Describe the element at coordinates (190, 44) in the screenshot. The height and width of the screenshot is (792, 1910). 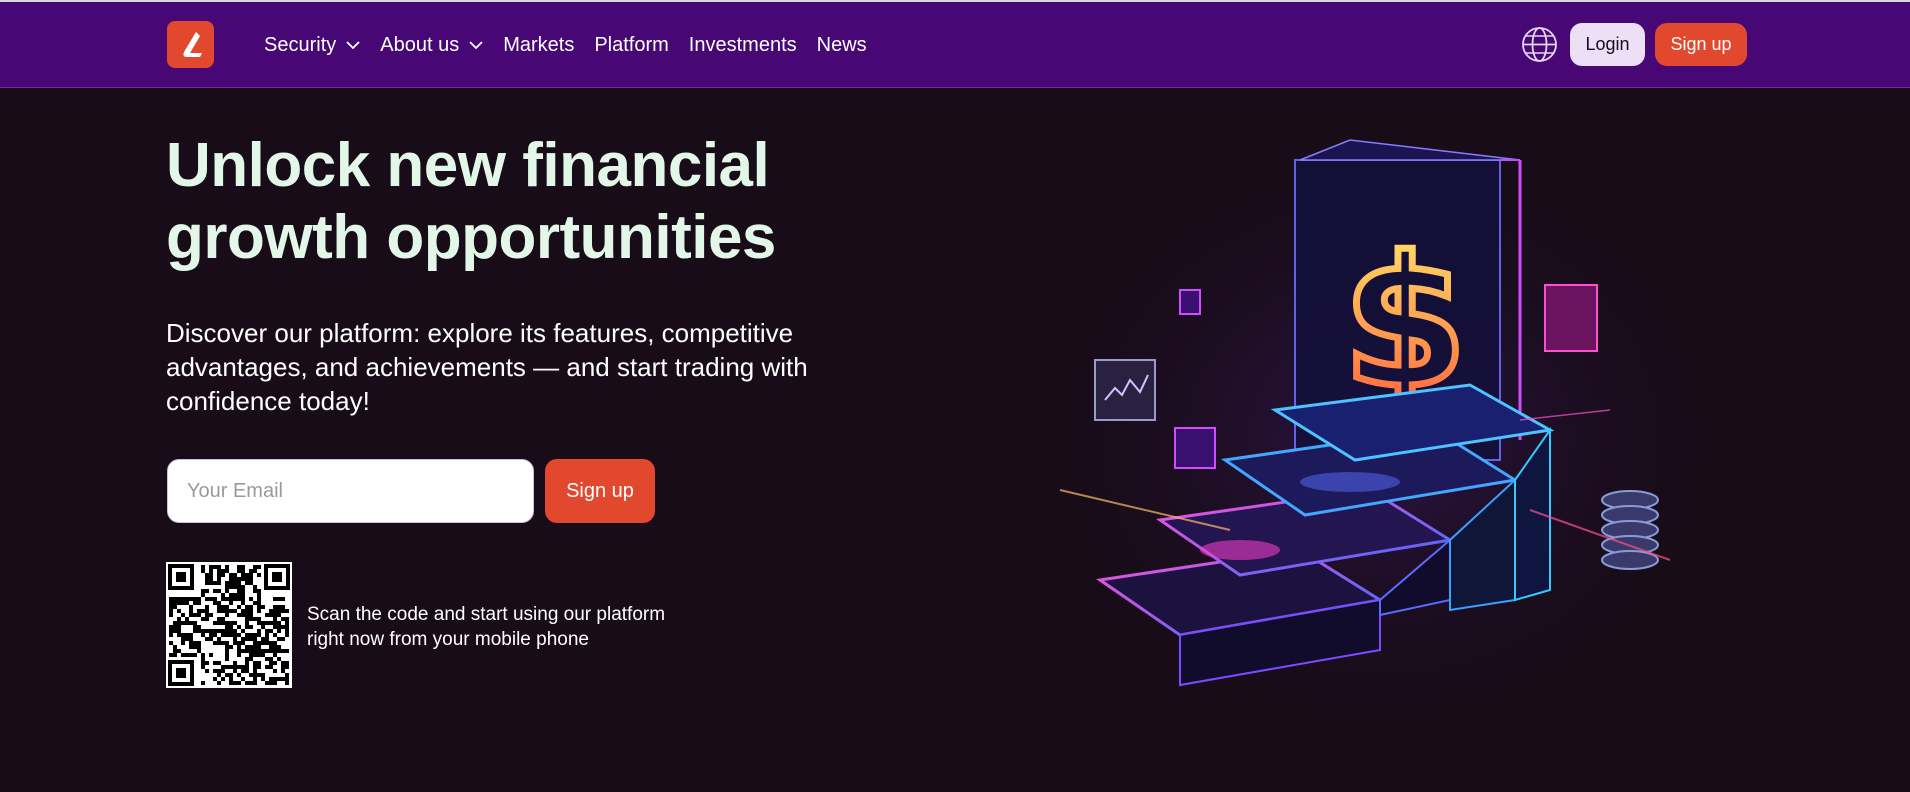
I see `brand-logo-icon` at that location.